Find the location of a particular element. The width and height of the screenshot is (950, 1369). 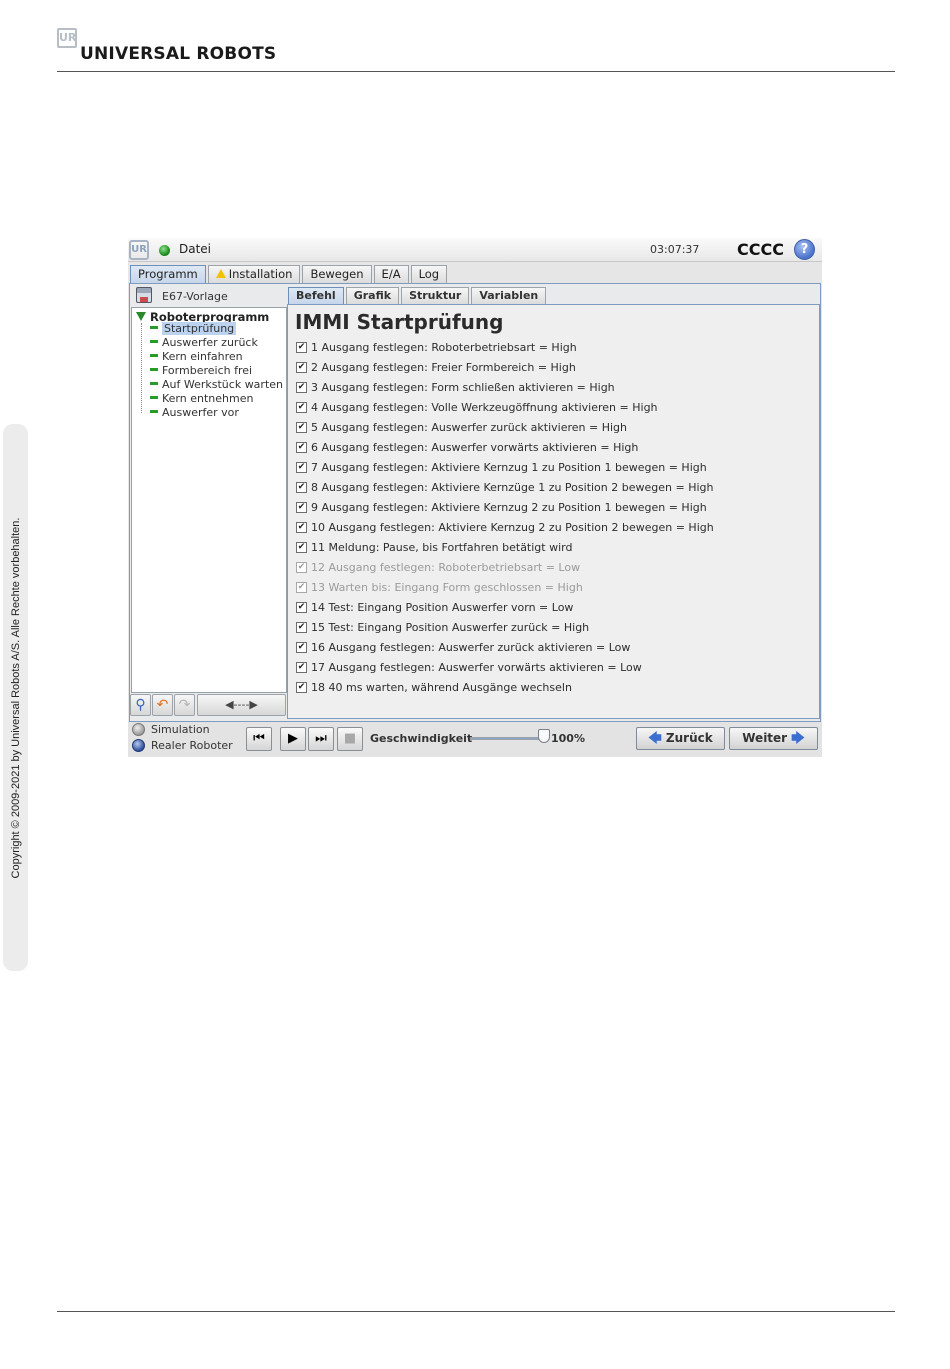

tree-item: Startprüfung is located at coordinates (193, 328).